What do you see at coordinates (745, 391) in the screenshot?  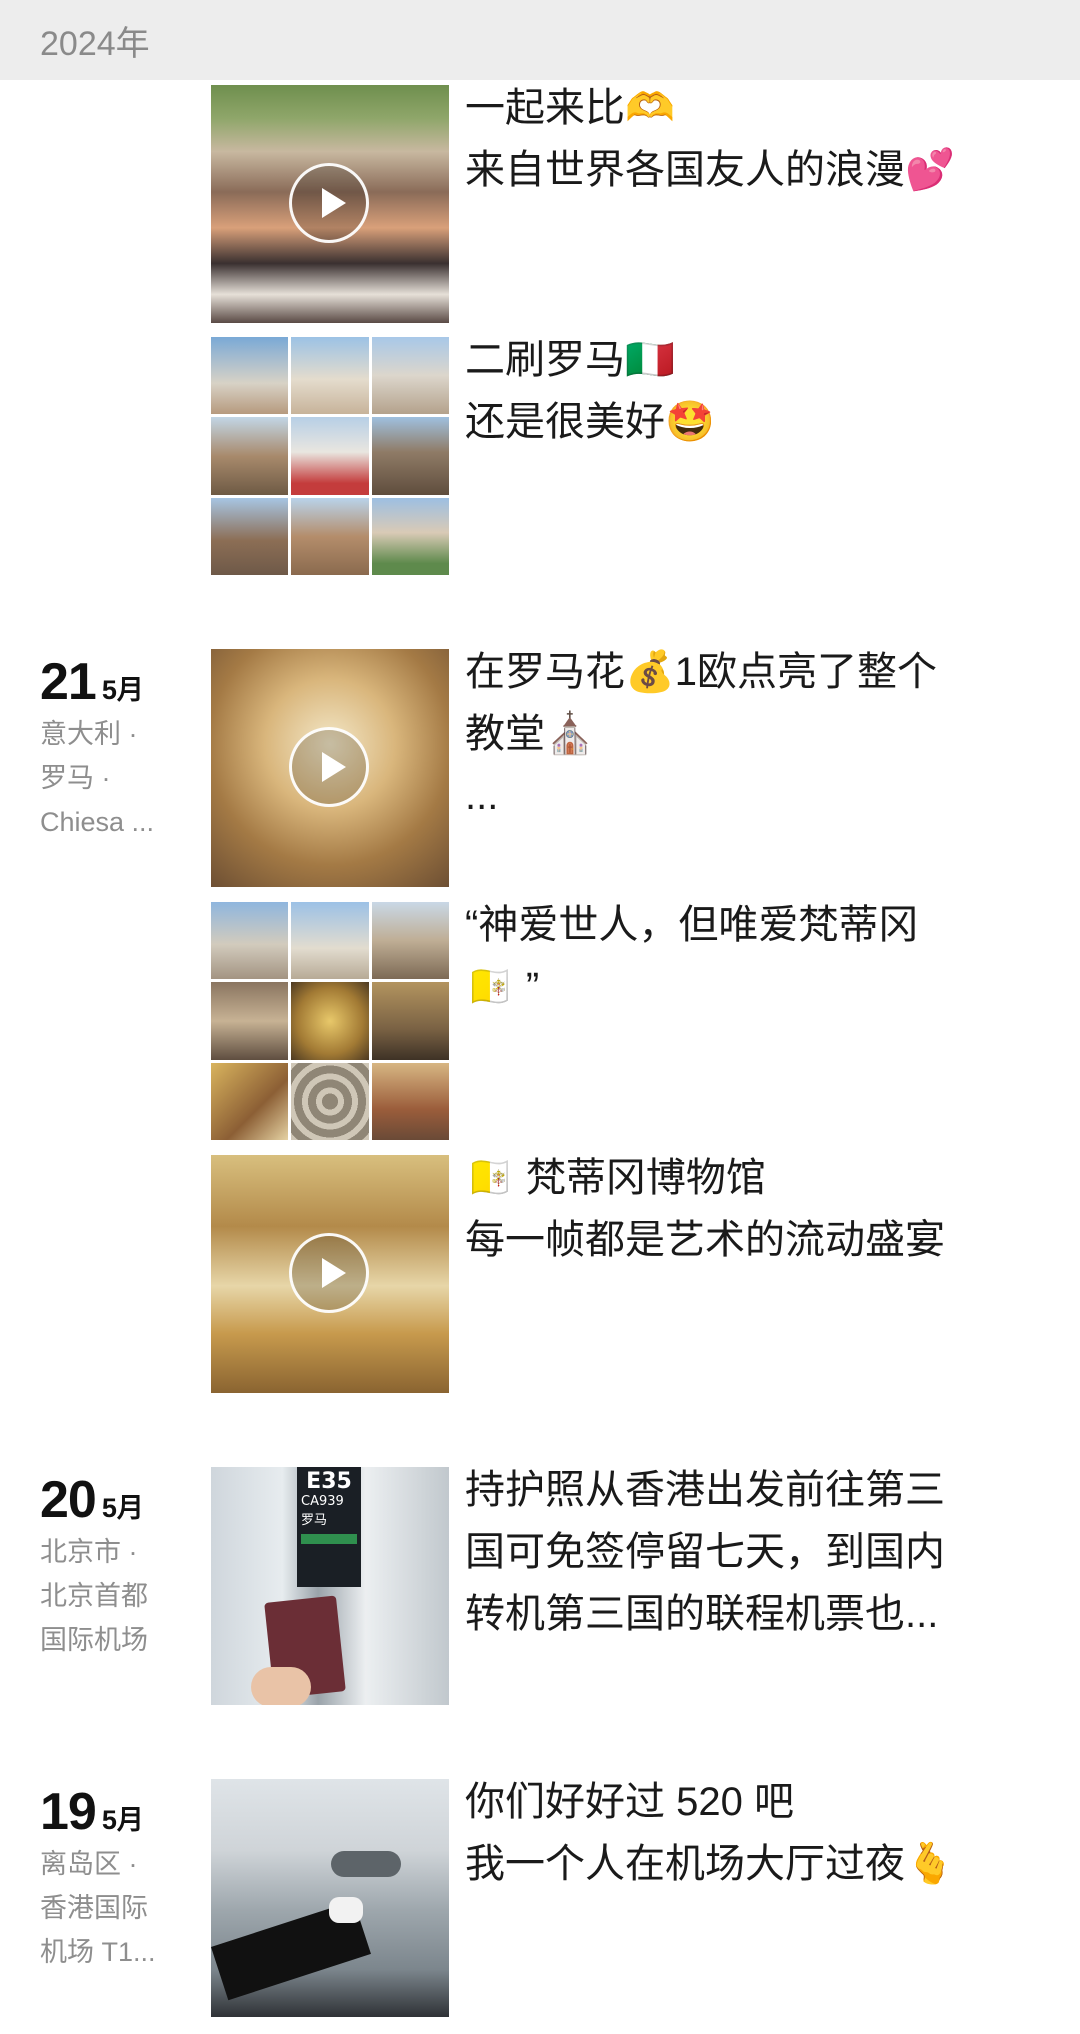 I see `post-caption: 二刷罗马🇮🇹 还是很美好🤩` at bounding box center [745, 391].